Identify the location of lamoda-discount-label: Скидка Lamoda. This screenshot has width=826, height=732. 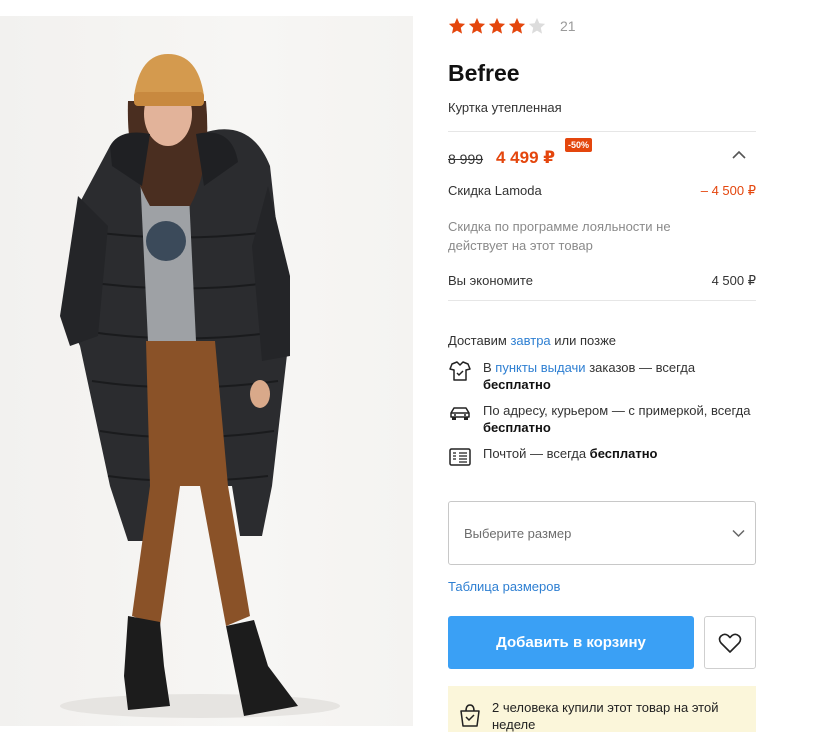
(495, 190).